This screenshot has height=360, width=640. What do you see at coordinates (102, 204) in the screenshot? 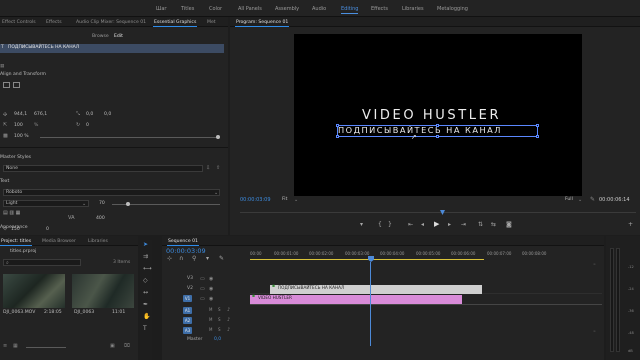
I see `font-size-value: 70` at bounding box center [102, 204].